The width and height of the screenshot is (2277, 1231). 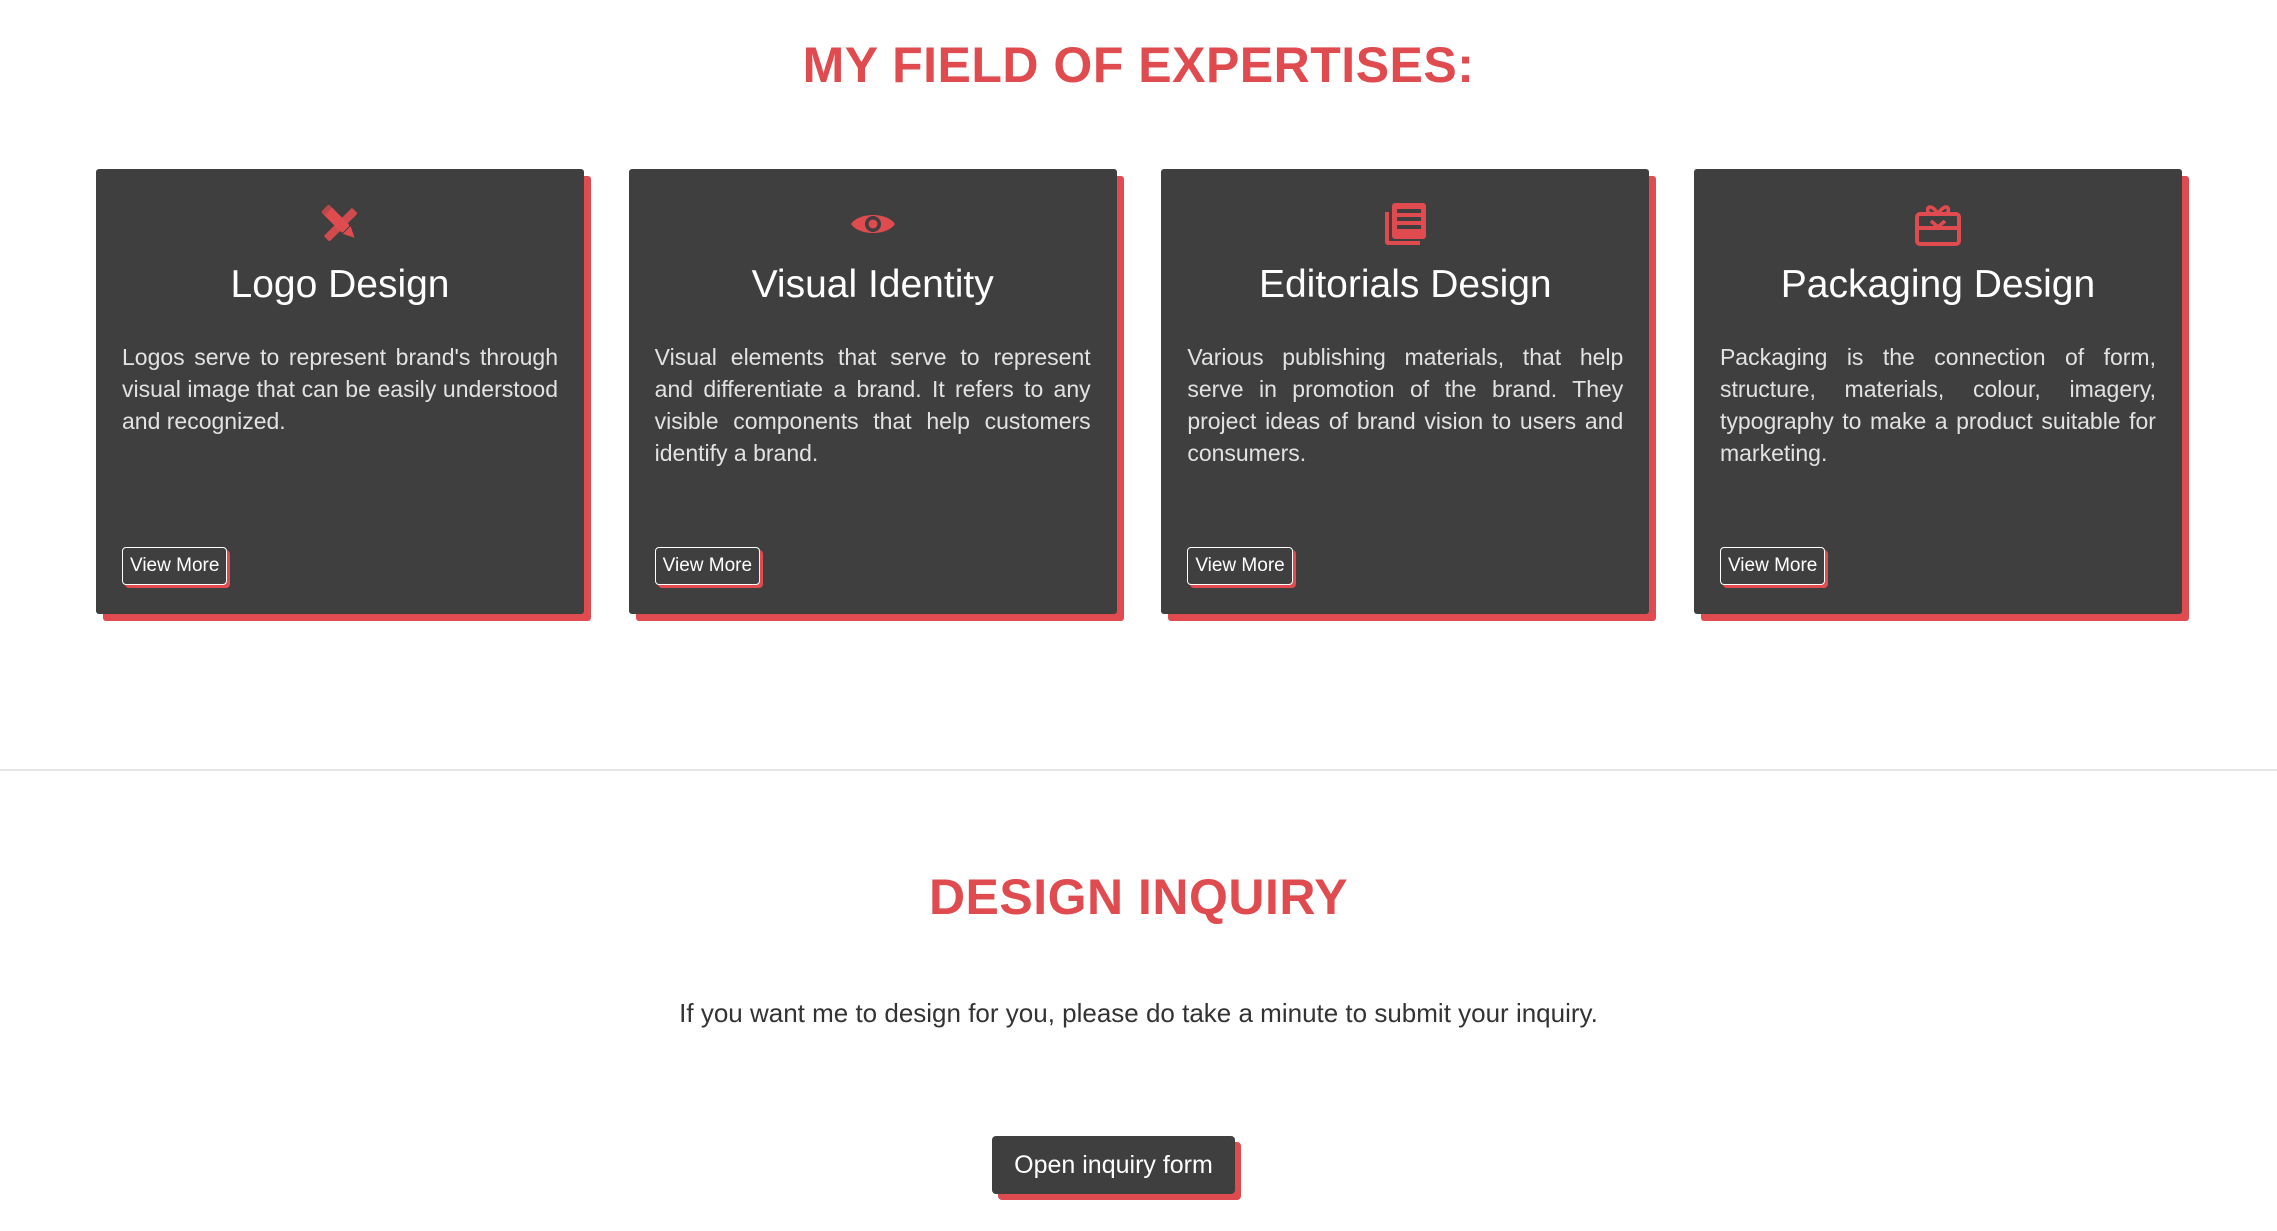 What do you see at coordinates (340, 224) in the screenshot?
I see `pencil-ruler-icon` at bounding box center [340, 224].